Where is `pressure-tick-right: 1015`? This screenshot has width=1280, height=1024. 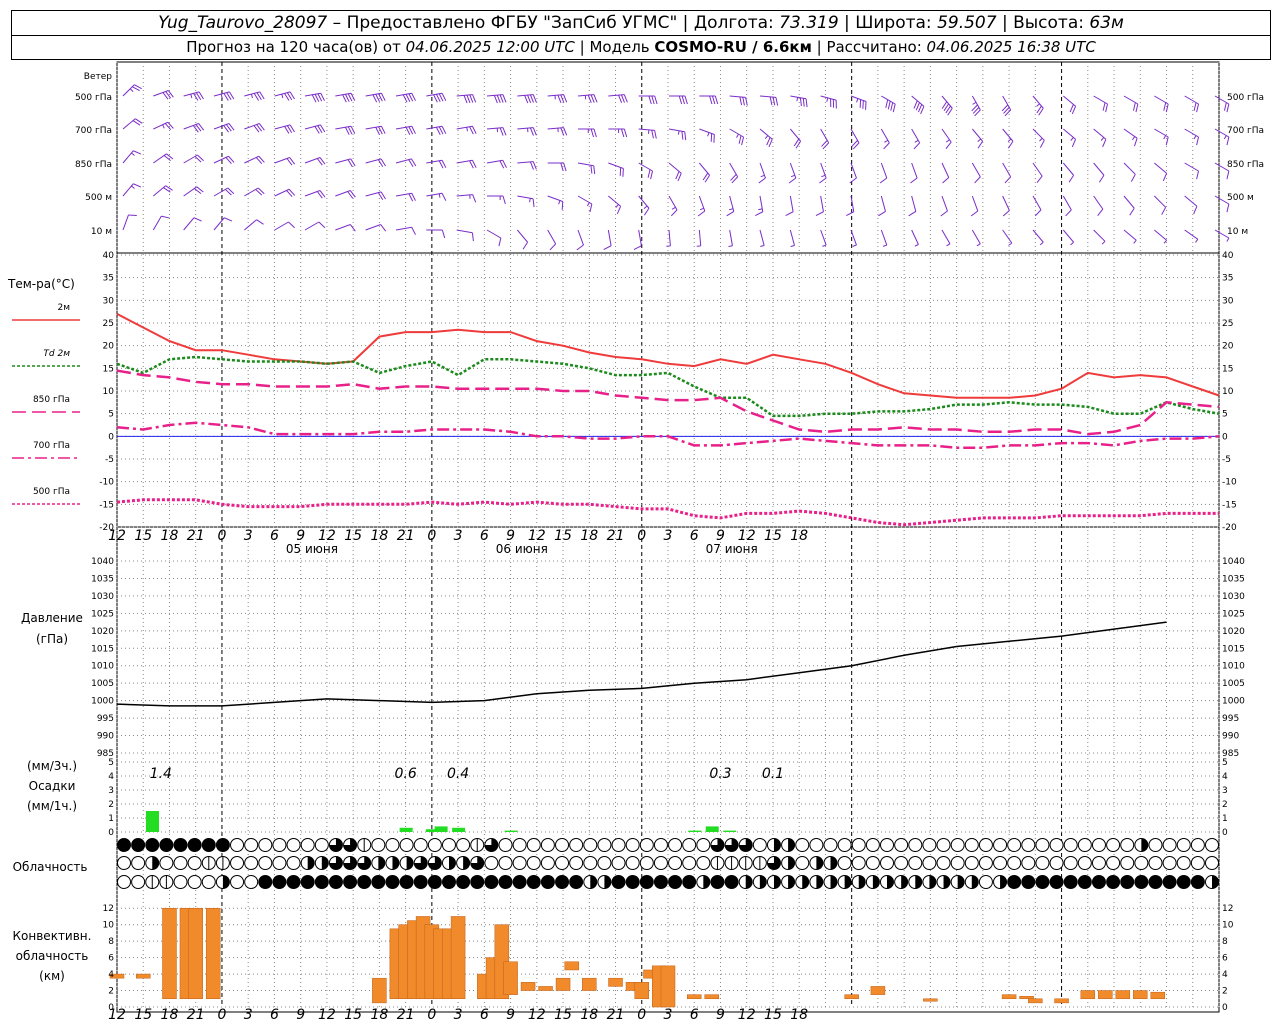
pressure-tick-right: 1015 is located at coordinates (1233, 649).